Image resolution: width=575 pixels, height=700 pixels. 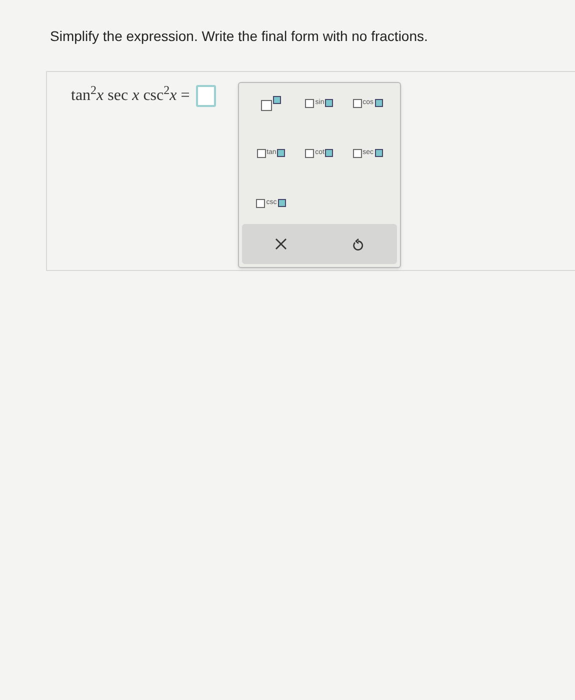 I want to click on close-icon, so click(x=280, y=244).